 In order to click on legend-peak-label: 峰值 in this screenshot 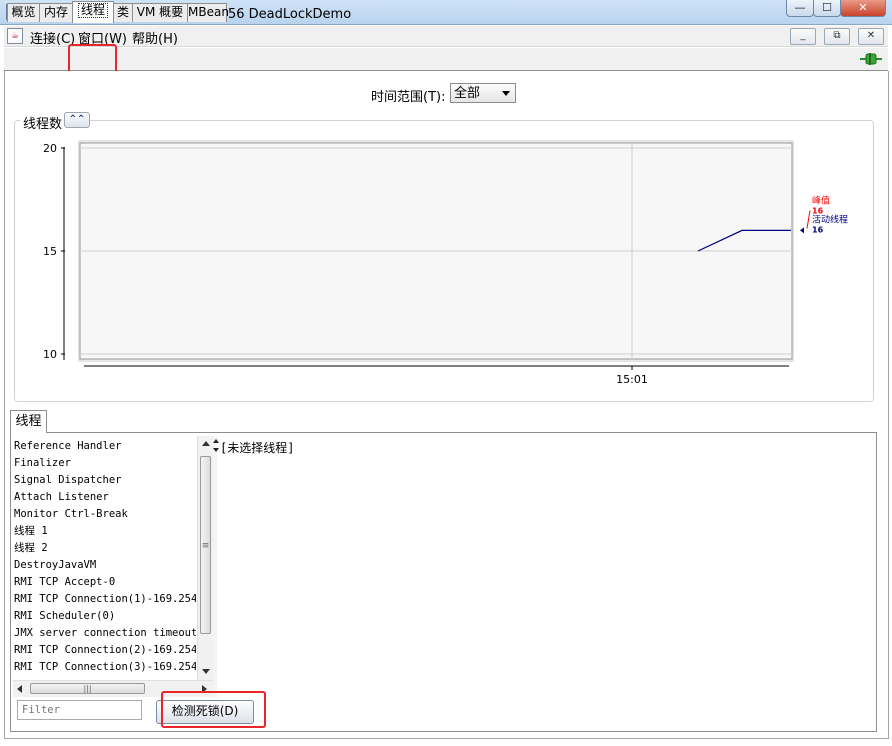, I will do `click(821, 200)`.